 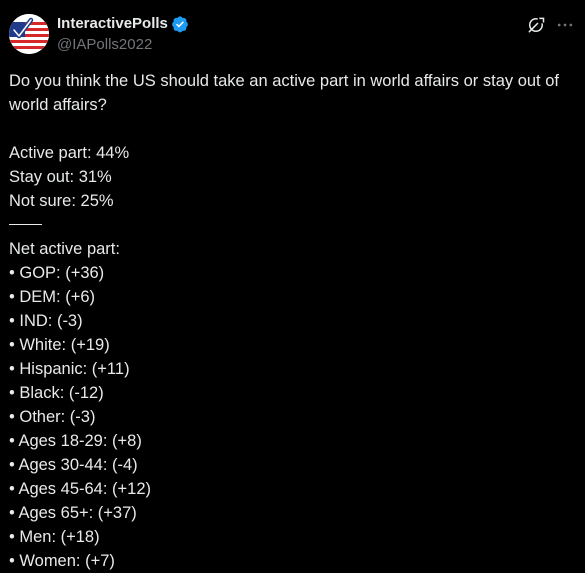 I want to click on author-name-row: InteractivePolls, so click(x=123, y=24).